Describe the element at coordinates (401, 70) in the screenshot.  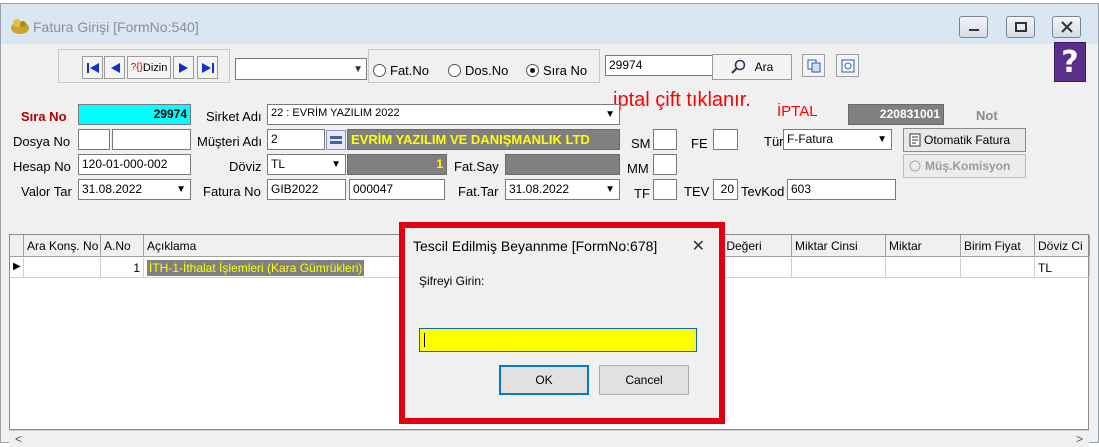
I see `radio-fat-no: Fat.No` at that location.